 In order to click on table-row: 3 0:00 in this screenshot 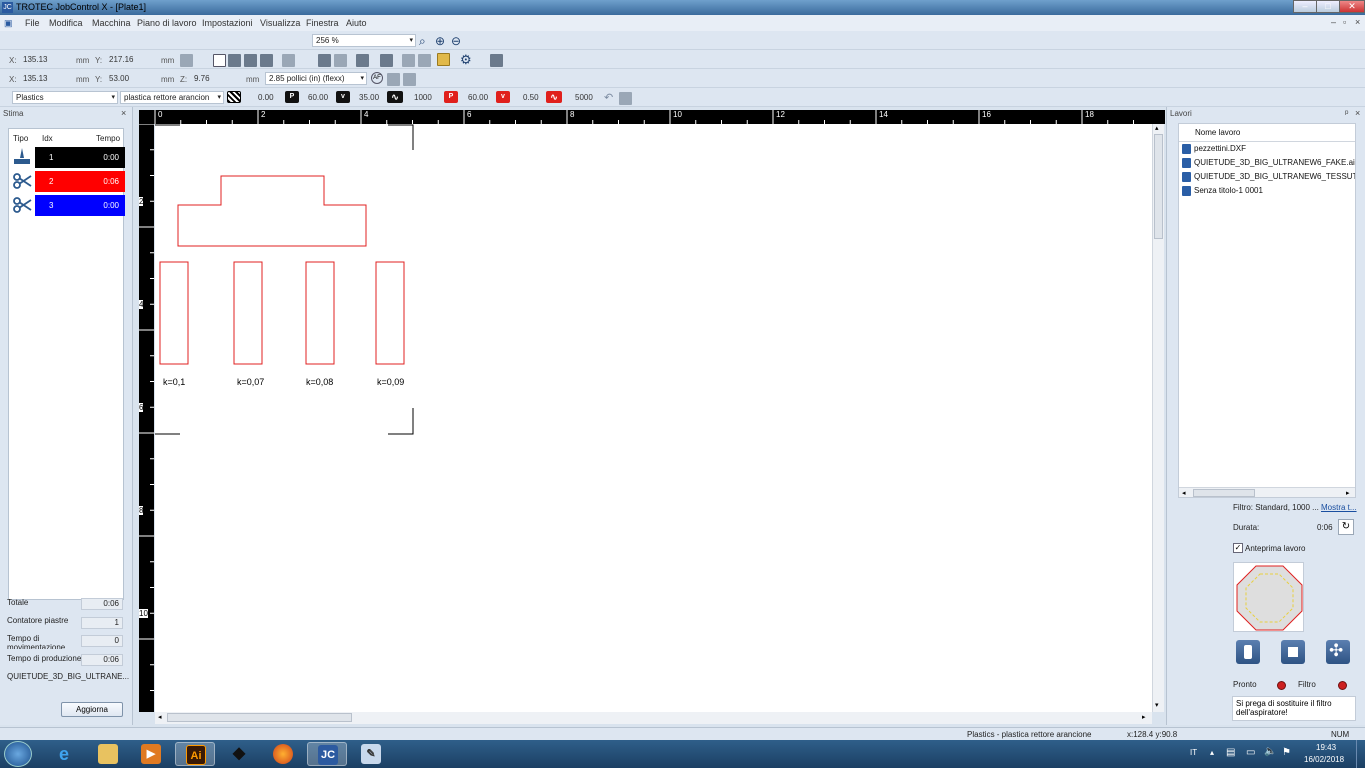, I will do `click(80, 205)`.